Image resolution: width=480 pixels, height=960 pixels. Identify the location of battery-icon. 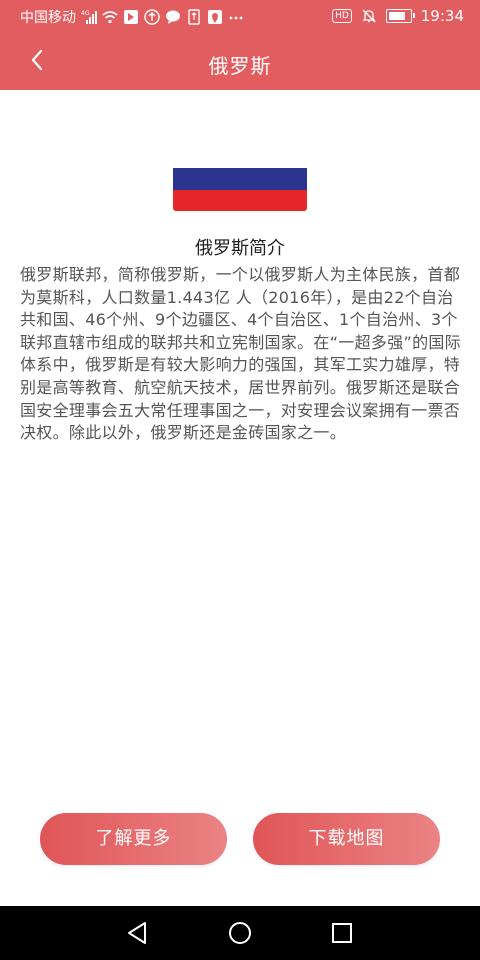
(400, 16).